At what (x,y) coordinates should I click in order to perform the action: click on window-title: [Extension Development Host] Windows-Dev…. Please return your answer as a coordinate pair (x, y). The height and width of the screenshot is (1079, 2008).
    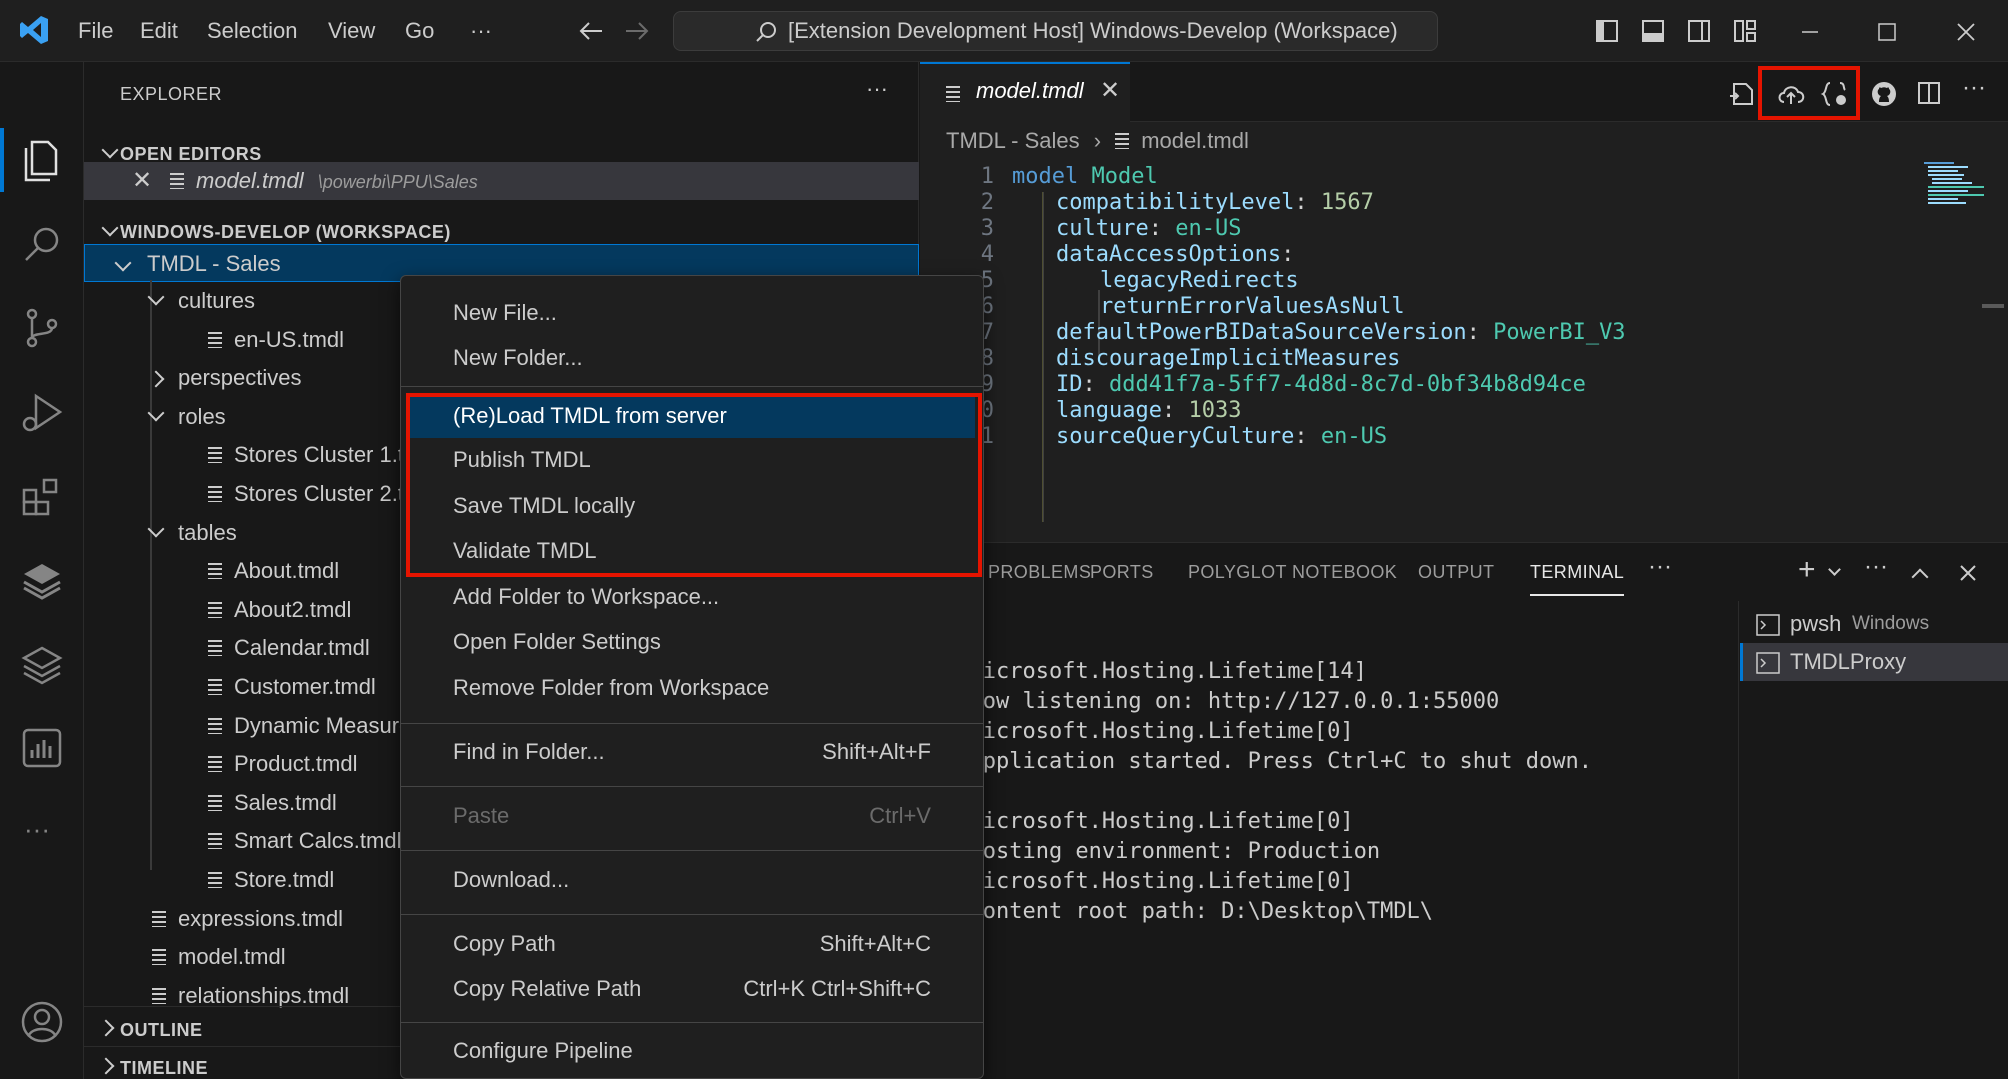
    Looking at the image, I should click on (1093, 30).